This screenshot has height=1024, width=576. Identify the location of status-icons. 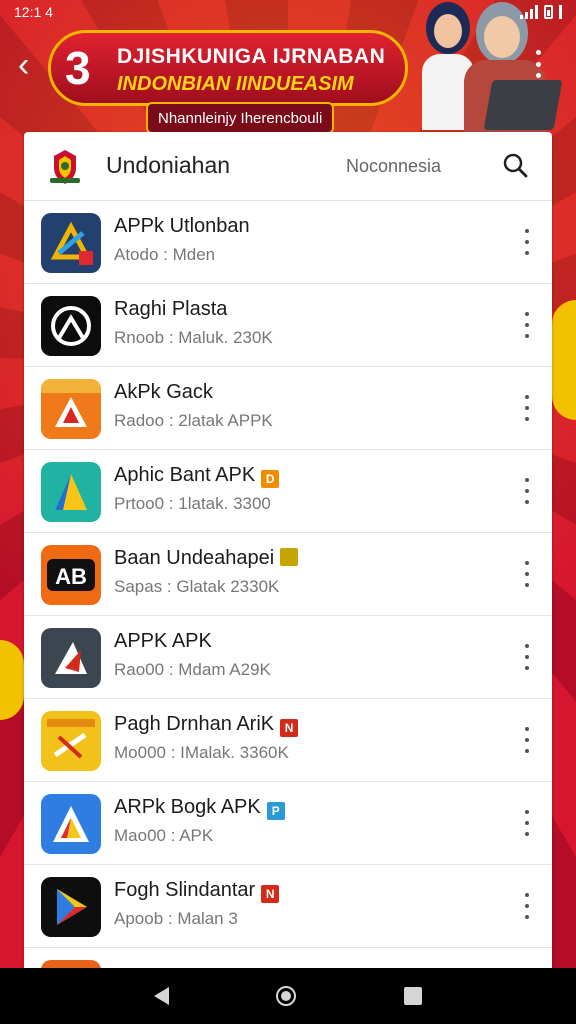
(541, 12).